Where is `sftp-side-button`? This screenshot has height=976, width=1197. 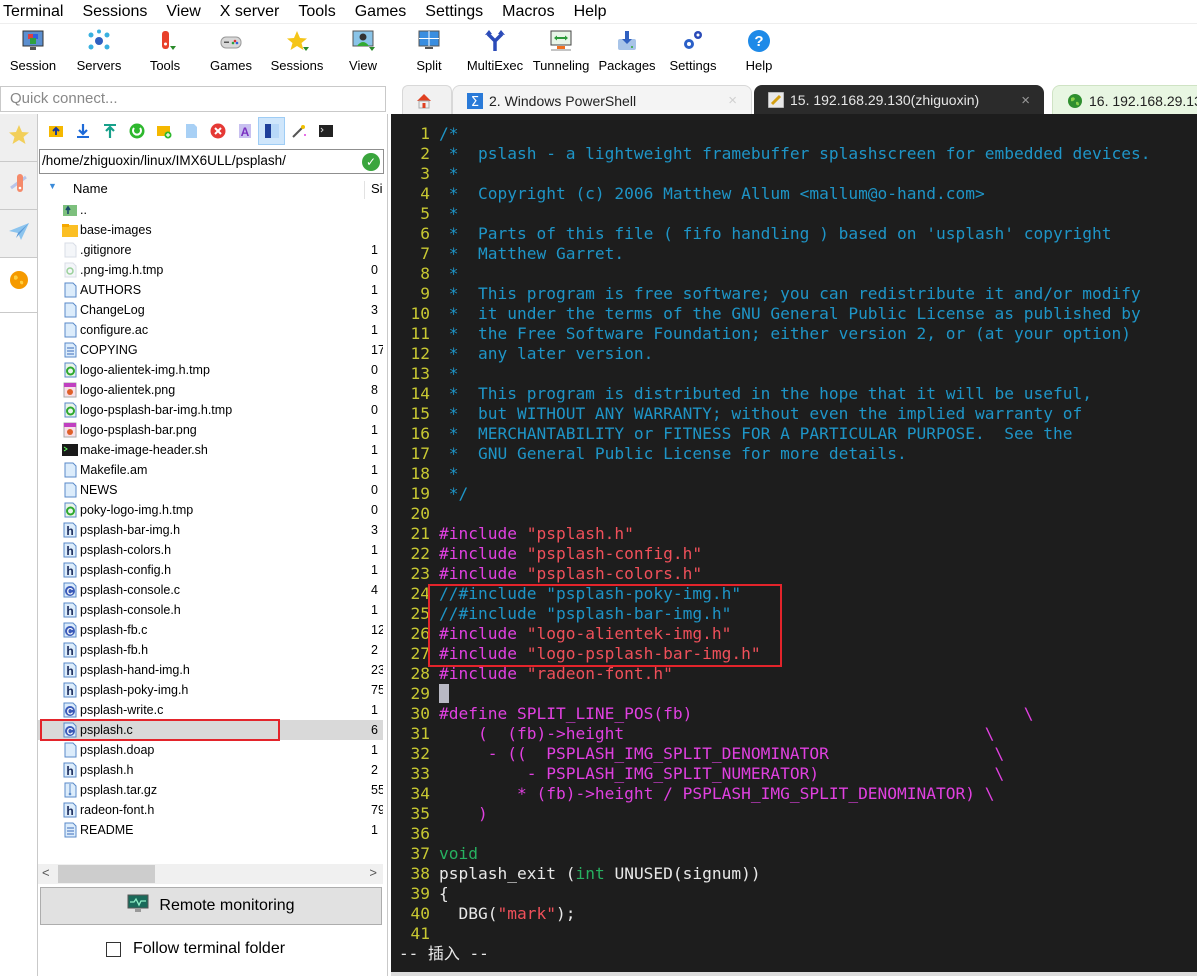 sftp-side-button is located at coordinates (18, 282).